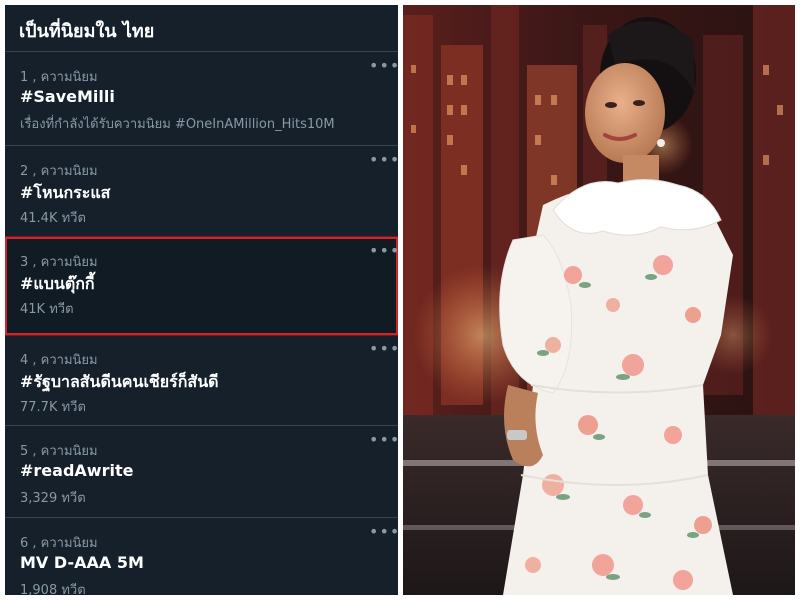 The height and width of the screenshot is (600, 800). What do you see at coordinates (201, 557) in the screenshot?
I see `trend-item-6: 6 , ความนิยม MV D-AAA 5M 1,908 ทวีต •••` at bounding box center [201, 557].